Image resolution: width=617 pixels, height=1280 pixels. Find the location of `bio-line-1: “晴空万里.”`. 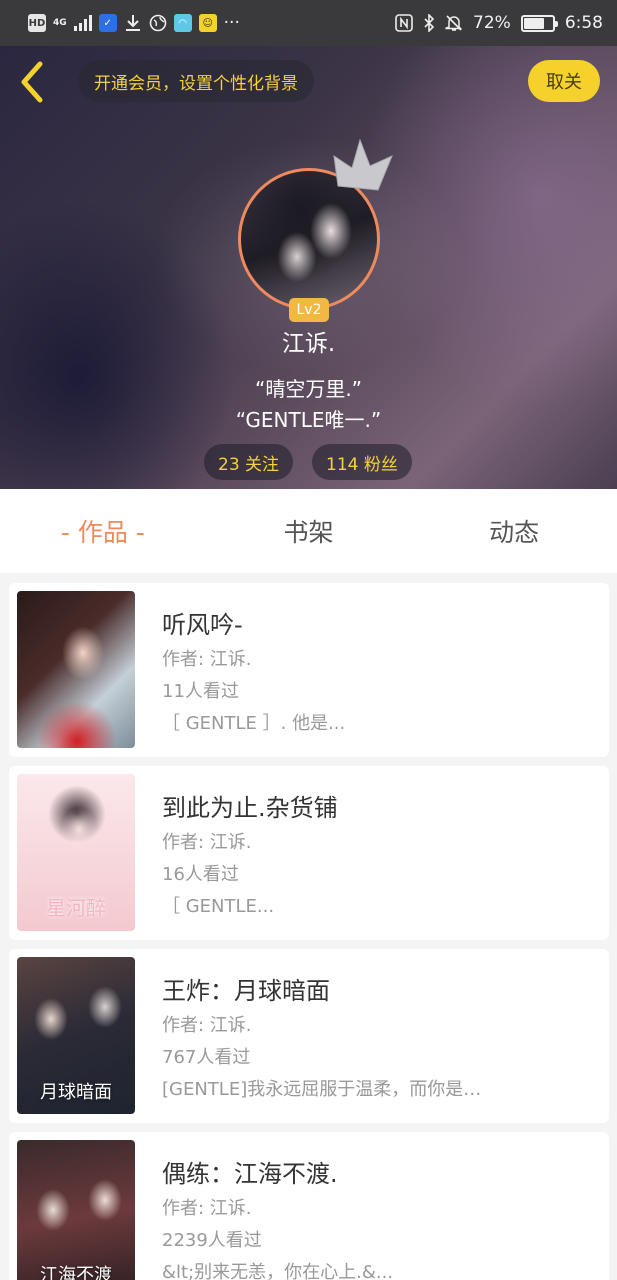

bio-line-1: “晴空万里.” is located at coordinates (308, 389).